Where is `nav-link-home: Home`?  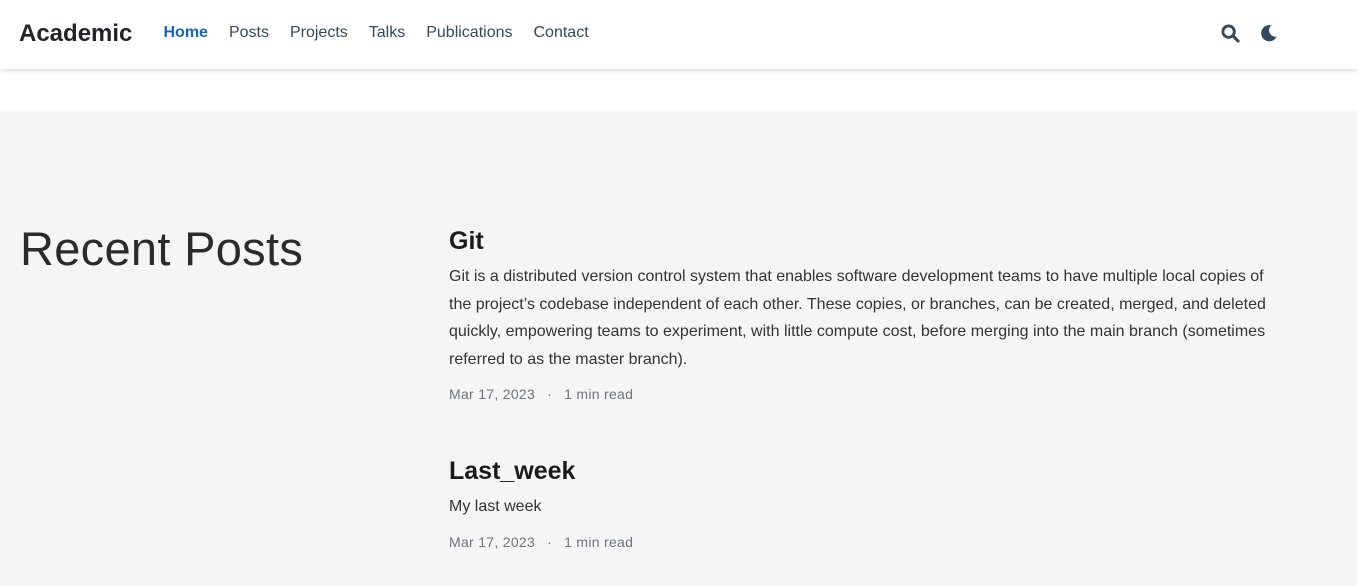
nav-link-home: Home is located at coordinates (185, 33).